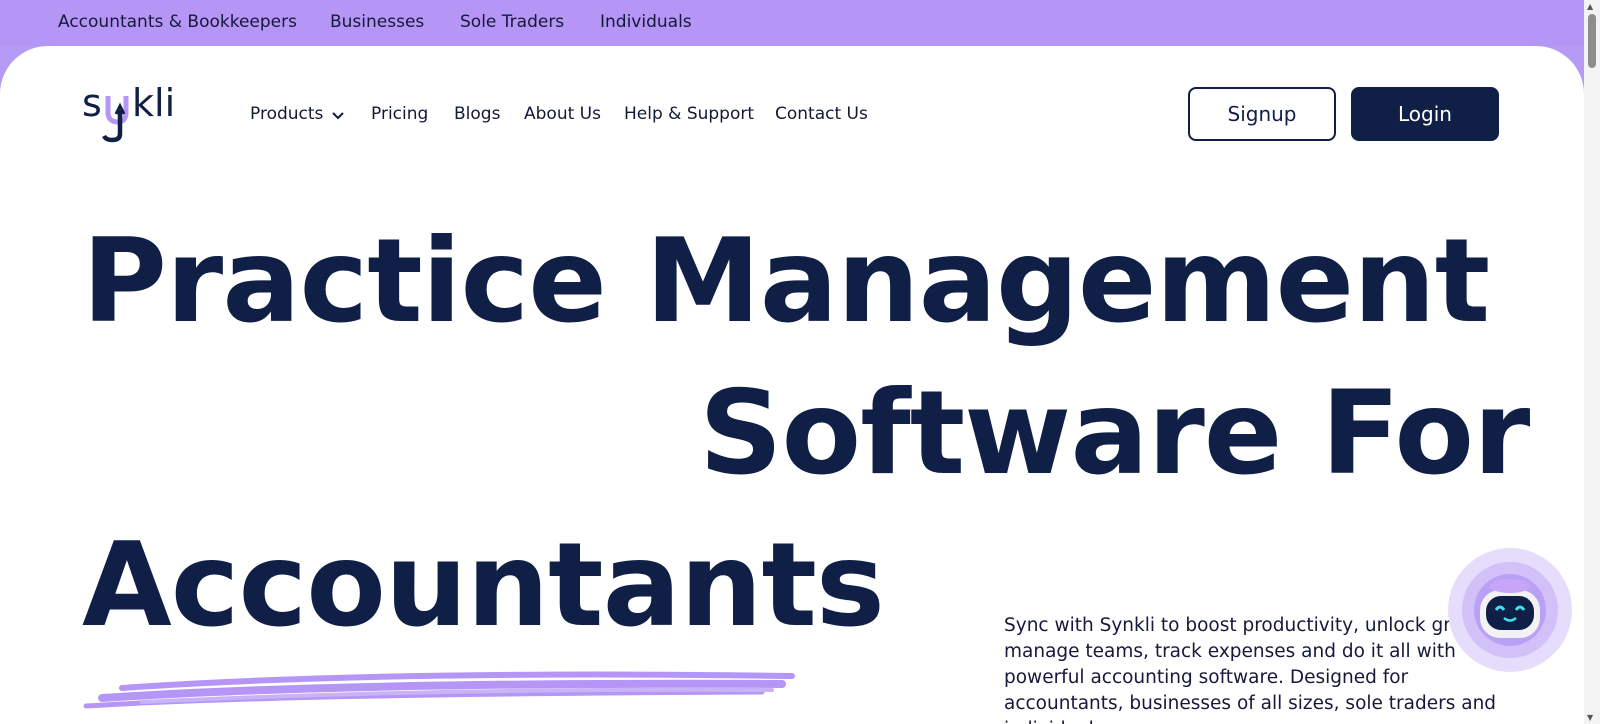 This screenshot has height=724, width=1600. I want to click on nav-pricing: Pricing, so click(399, 114).